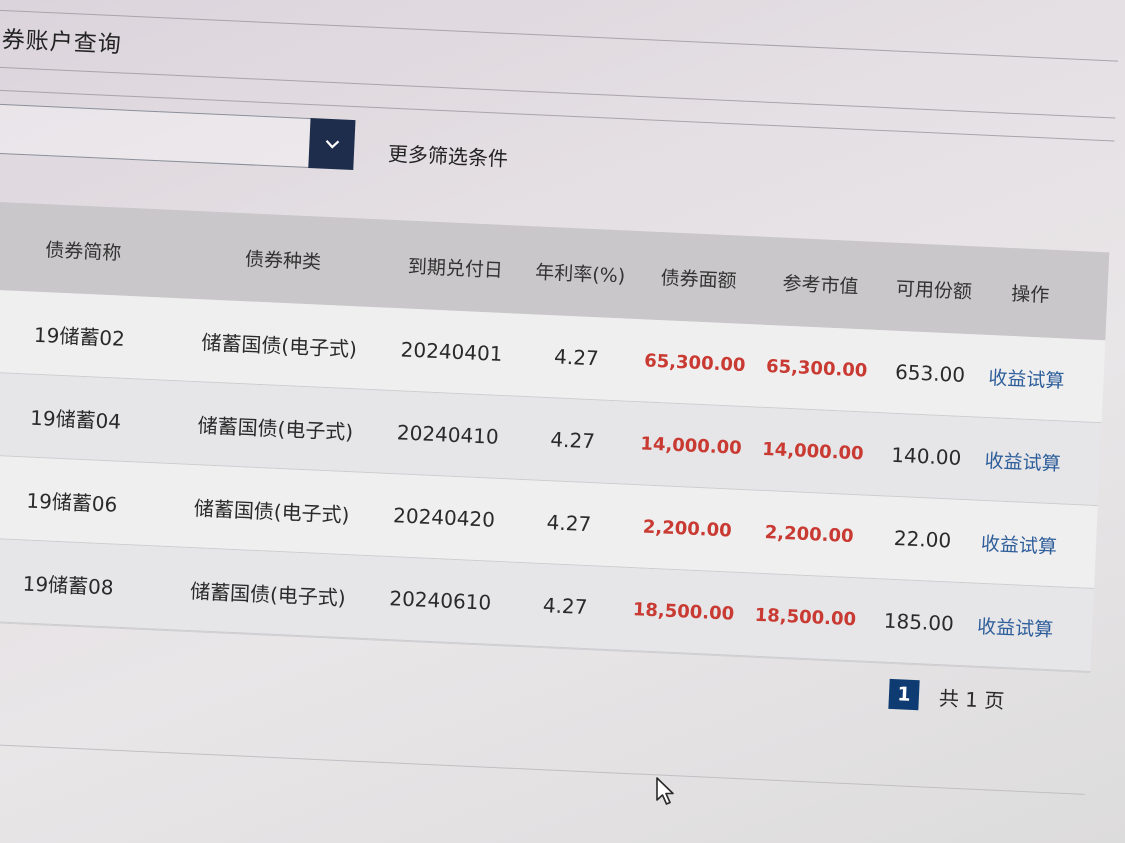 The width and height of the screenshot is (1125, 843). Describe the element at coordinates (447, 155) in the screenshot. I see `more-filters-link: 更多筛选条件` at that location.